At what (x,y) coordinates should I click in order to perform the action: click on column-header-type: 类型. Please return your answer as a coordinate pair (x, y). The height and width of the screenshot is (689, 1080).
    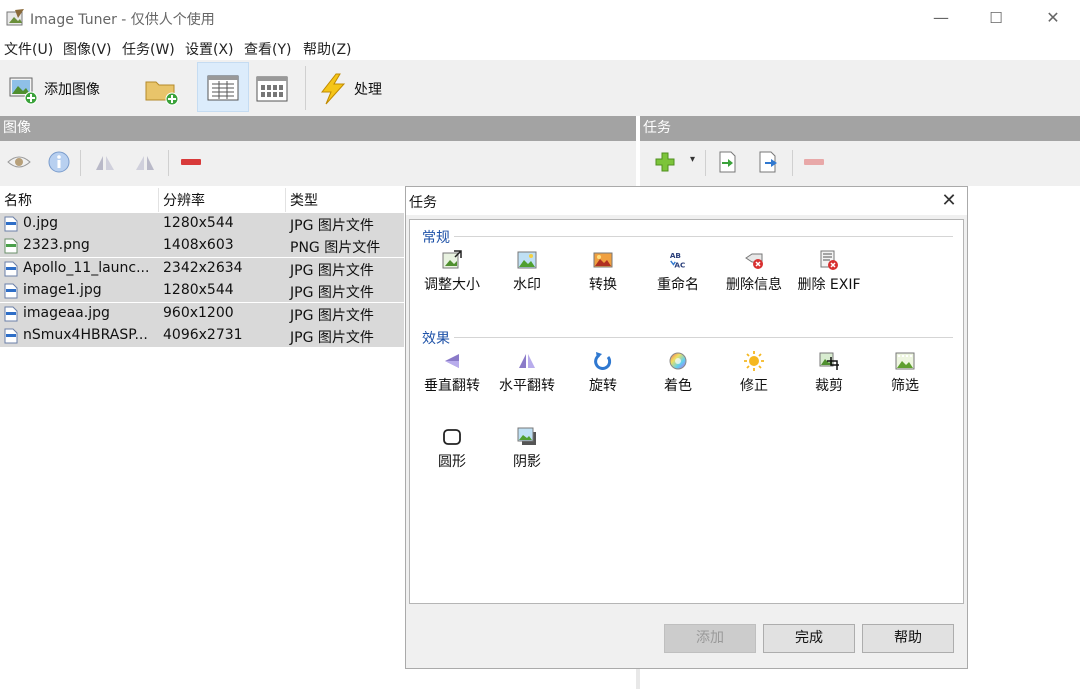
    Looking at the image, I should click on (304, 200).